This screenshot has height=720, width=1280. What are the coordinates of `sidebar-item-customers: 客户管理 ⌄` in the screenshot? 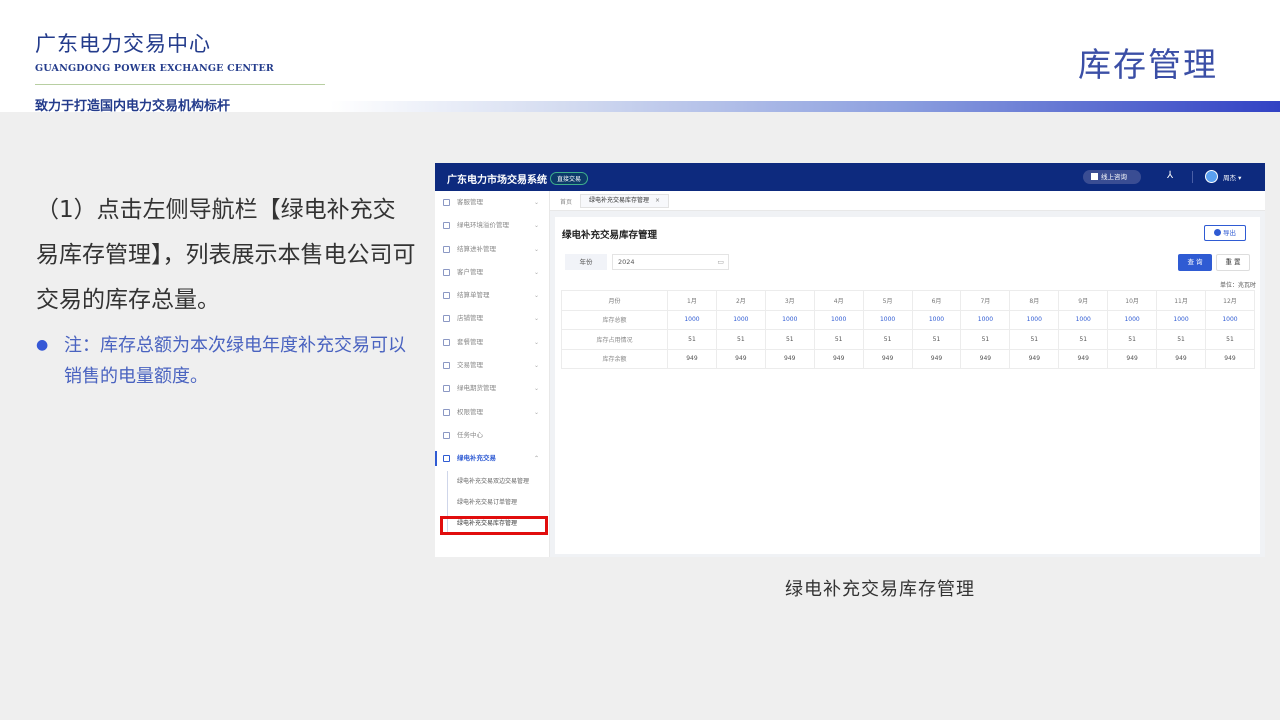 It's located at (492, 272).